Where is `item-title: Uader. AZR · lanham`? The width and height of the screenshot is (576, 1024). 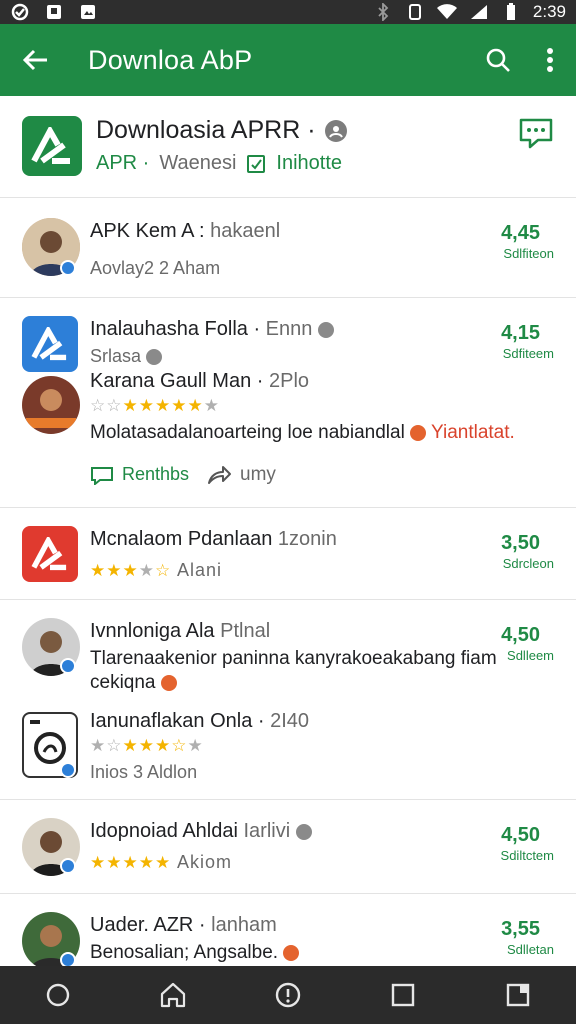 item-title: Uader. AZR · lanham is located at coordinates (183, 925).